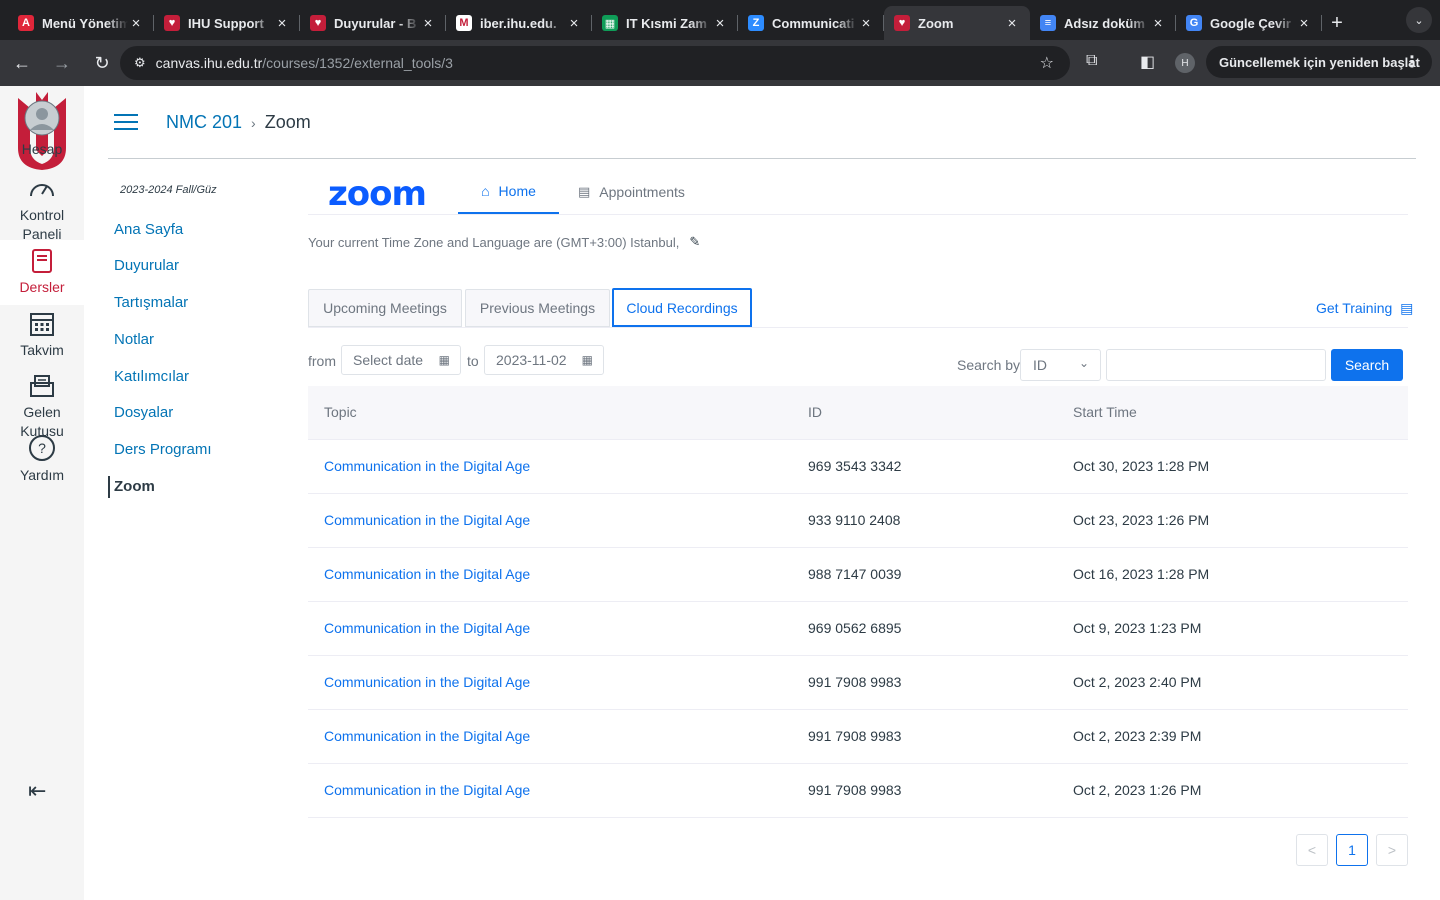 Image resolution: width=1440 pixels, height=900 pixels. Describe the element at coordinates (1367, 365) in the screenshot. I see `search-button: Search` at that location.